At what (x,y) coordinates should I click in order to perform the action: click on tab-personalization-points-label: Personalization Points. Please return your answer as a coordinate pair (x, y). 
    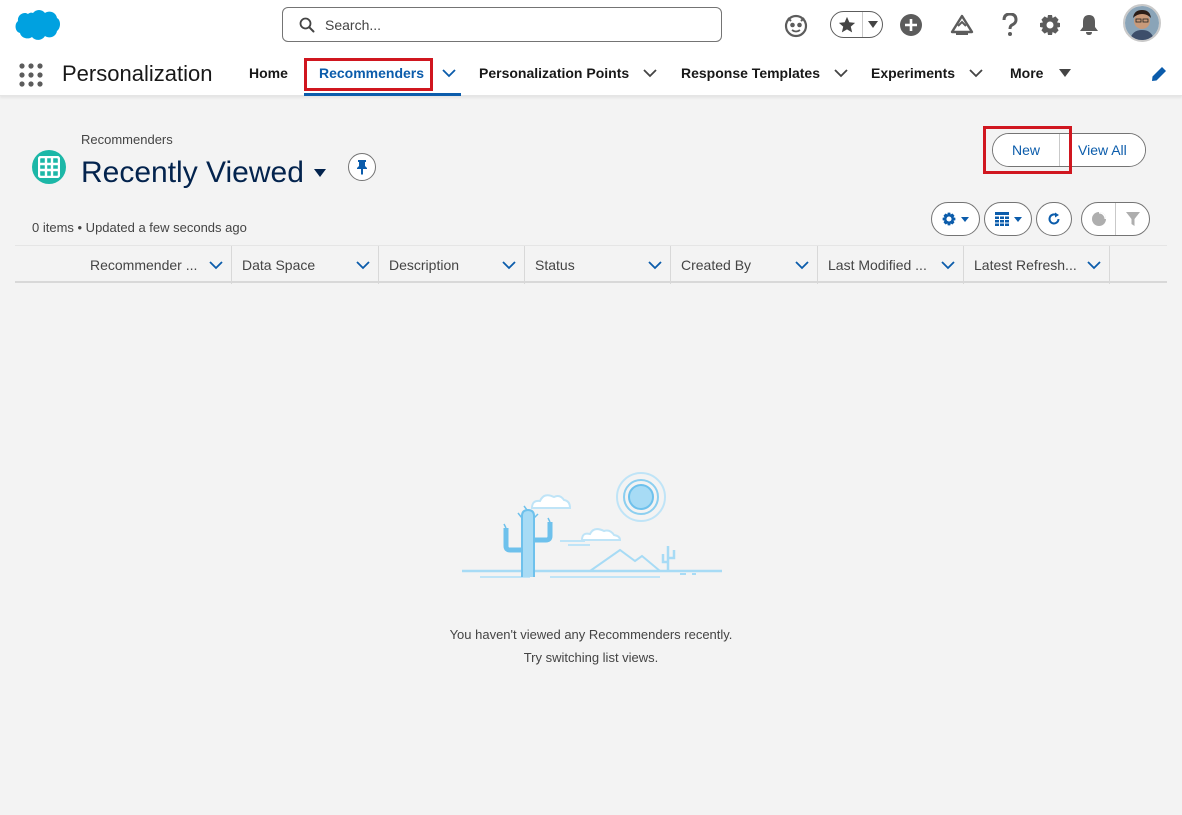
    Looking at the image, I should click on (554, 73).